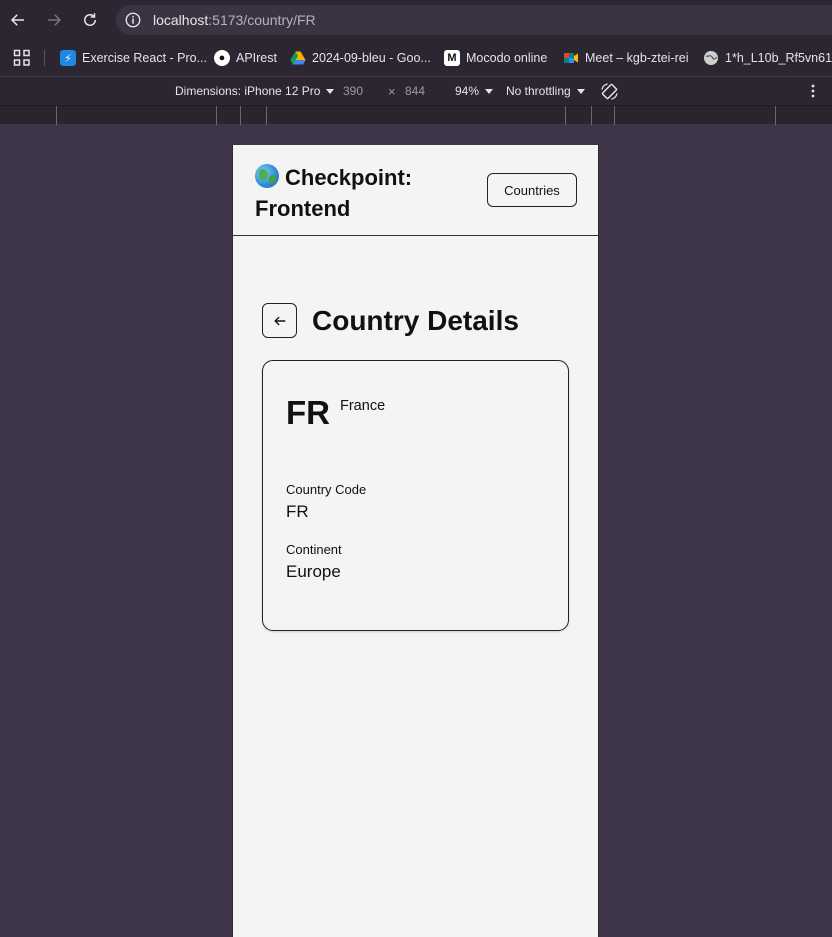 This screenshot has height=937, width=832. What do you see at coordinates (571, 58) in the screenshot?
I see `google-meet-icon` at bounding box center [571, 58].